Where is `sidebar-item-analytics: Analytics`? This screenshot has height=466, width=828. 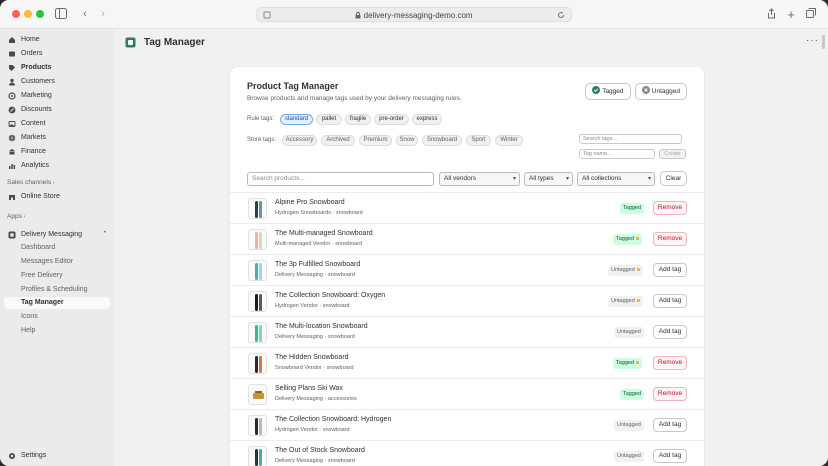
sidebar-item-analytics: Analytics is located at coordinates (57, 166).